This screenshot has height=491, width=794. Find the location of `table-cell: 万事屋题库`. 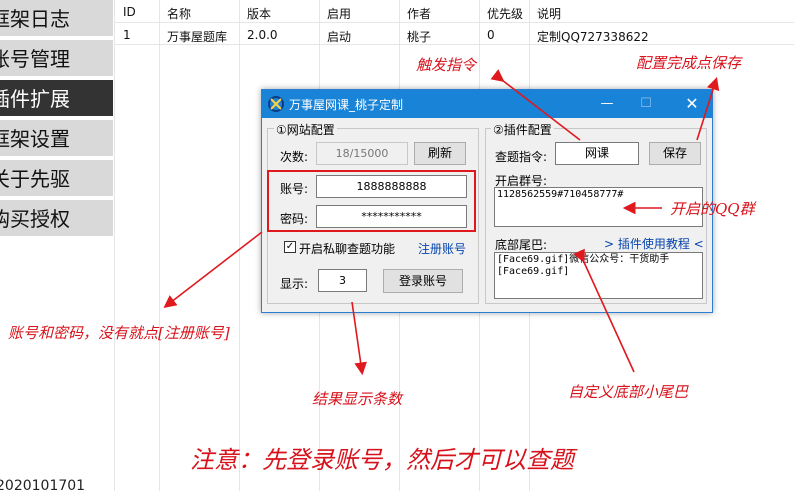

table-cell: 万事屋题库 is located at coordinates (197, 36).